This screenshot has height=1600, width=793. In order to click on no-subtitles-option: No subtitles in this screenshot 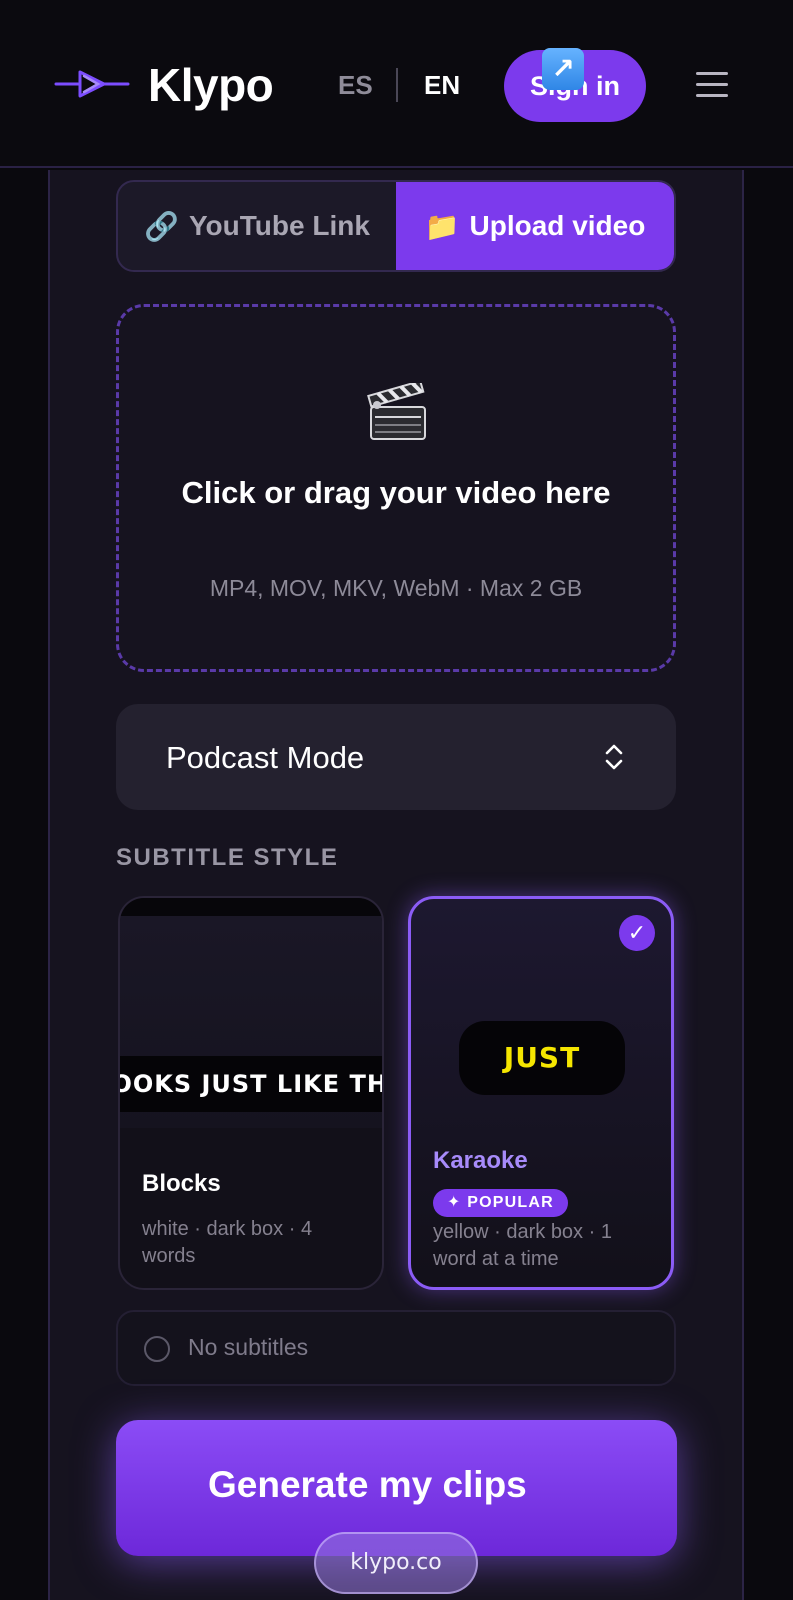, I will do `click(396, 1348)`.